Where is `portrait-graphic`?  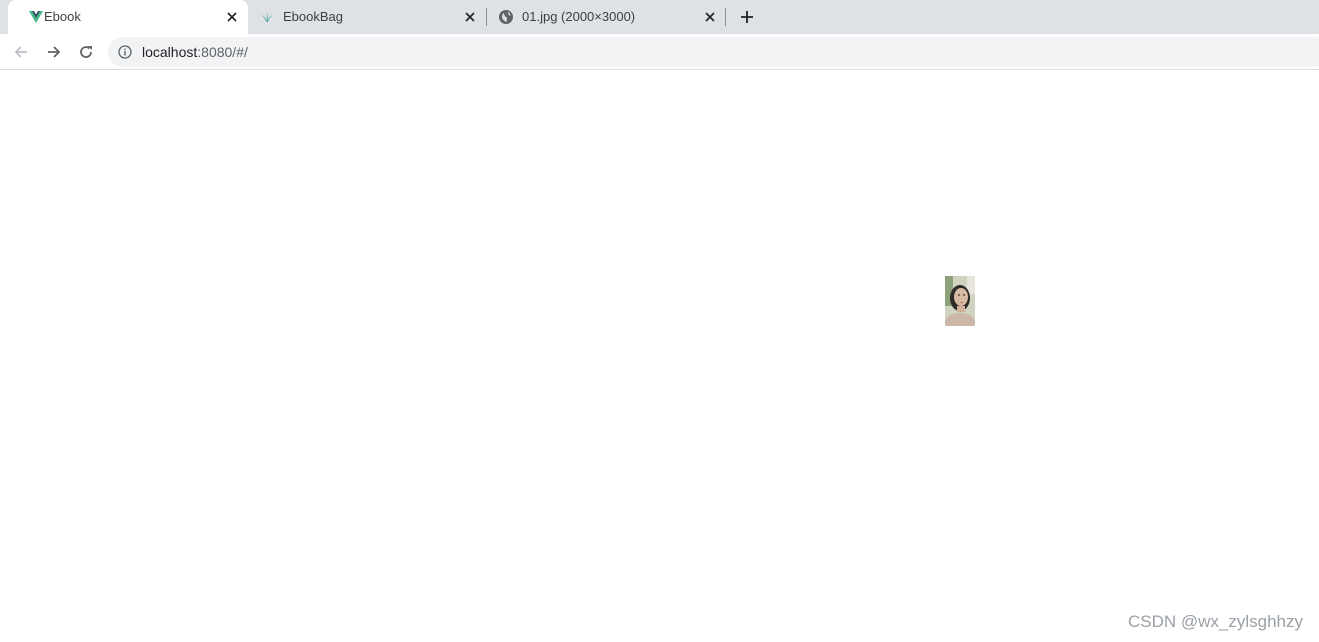 portrait-graphic is located at coordinates (960, 301).